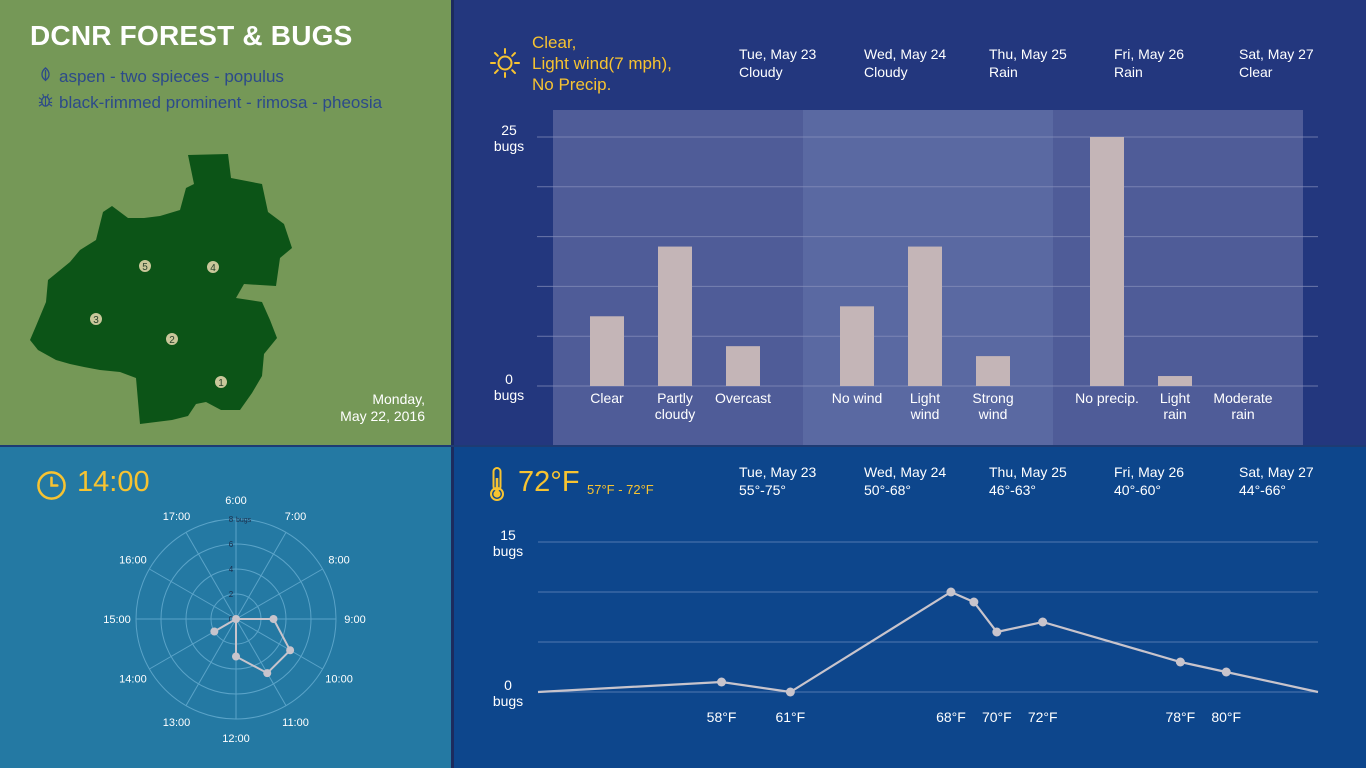  Describe the element at coordinates (177, 517) in the screenshot. I see `radar-hour-label: 17:00` at that location.